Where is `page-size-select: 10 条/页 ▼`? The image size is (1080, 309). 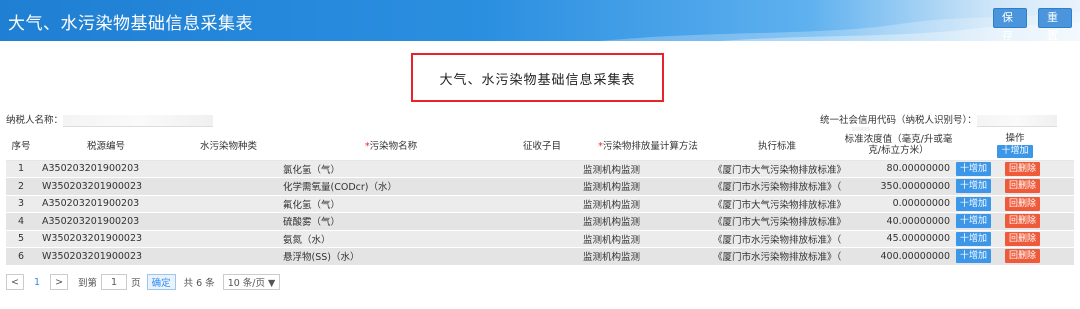
page-size-select: 10 条/页 ▼ is located at coordinates (251, 282).